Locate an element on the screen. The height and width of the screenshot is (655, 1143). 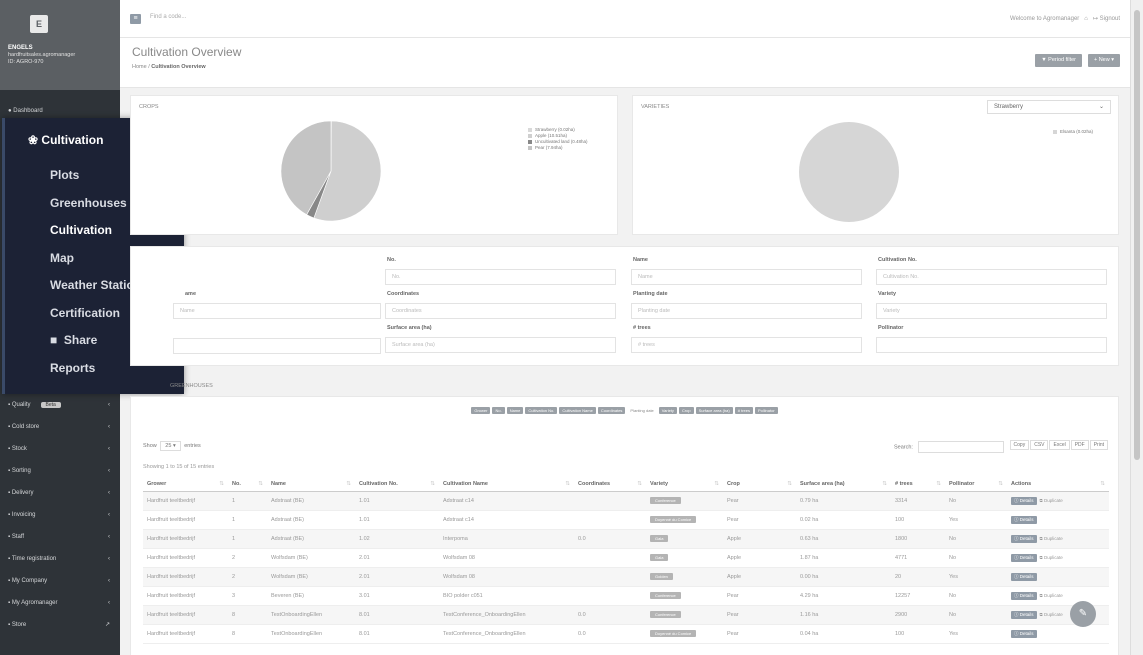
pie-slice is located at coordinates (849, 172).